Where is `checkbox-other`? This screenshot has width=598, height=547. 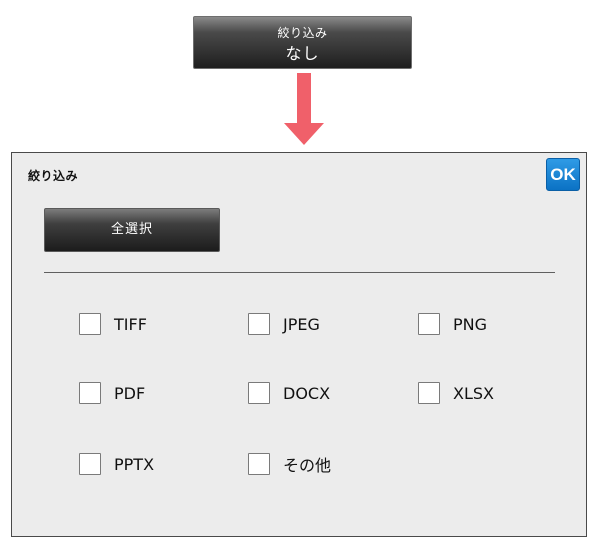
checkbox-other is located at coordinates (259, 464).